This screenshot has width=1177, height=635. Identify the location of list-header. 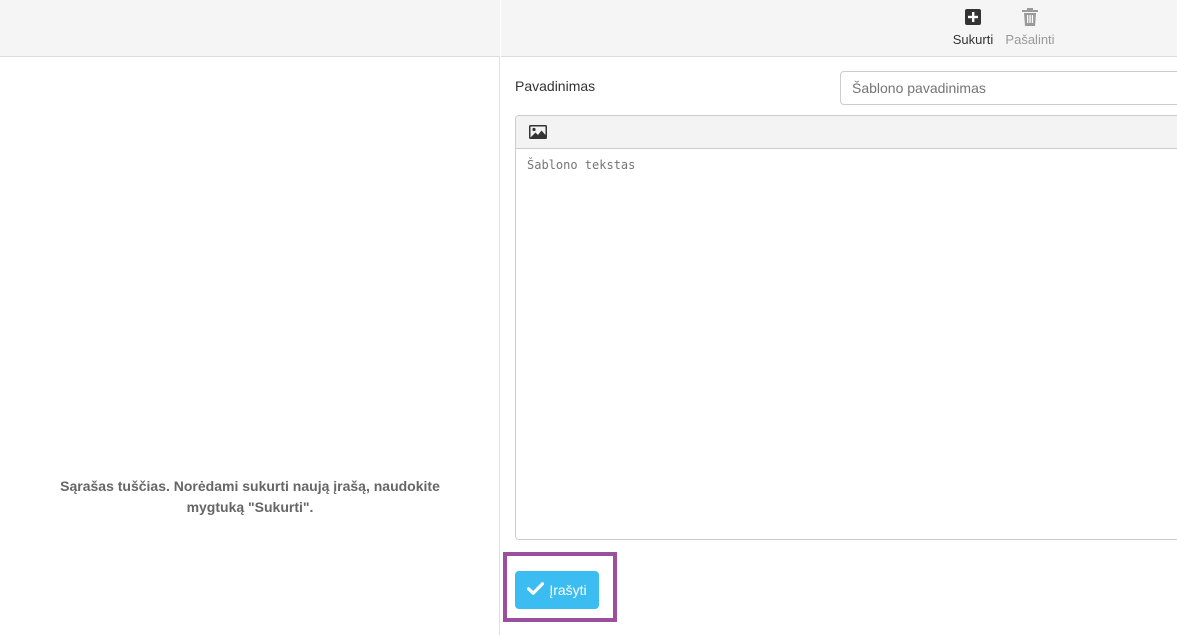
(250, 28).